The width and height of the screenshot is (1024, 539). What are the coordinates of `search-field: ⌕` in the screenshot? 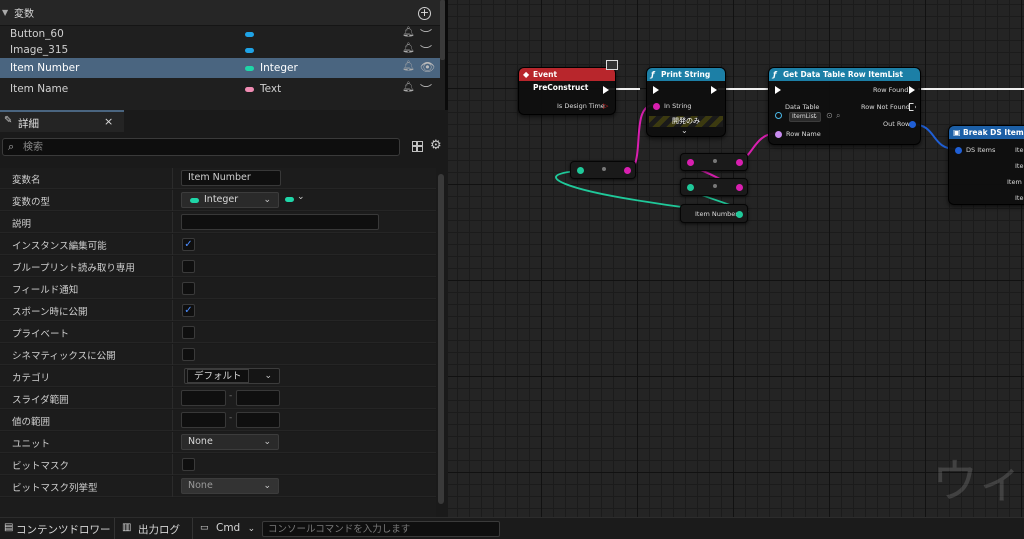 It's located at (201, 147).